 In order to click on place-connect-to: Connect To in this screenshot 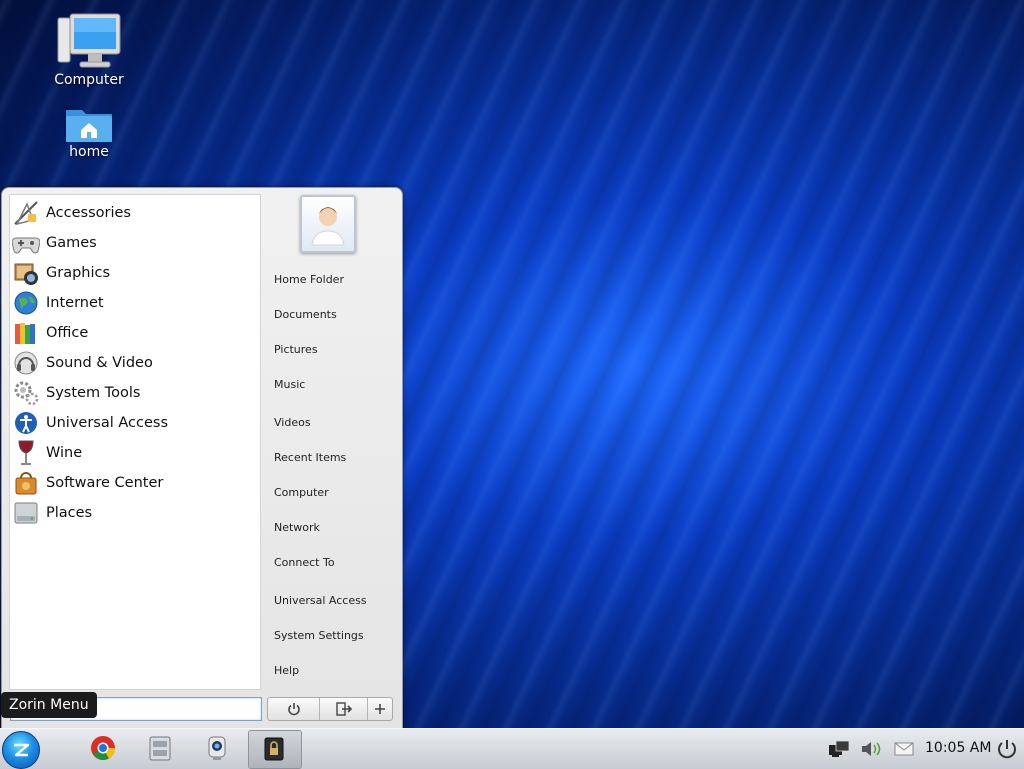, I will do `click(304, 562)`.